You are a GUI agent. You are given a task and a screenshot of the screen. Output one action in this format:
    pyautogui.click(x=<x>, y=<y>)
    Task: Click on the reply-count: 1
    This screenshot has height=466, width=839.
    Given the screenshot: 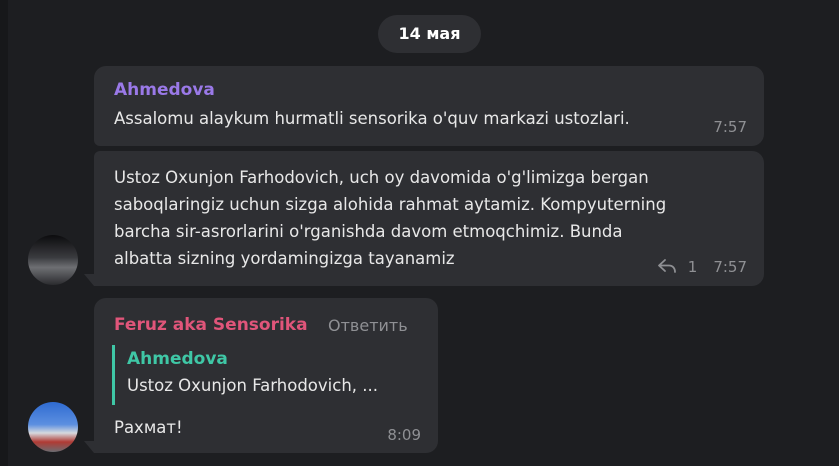 What is the action you would take?
    pyautogui.click(x=692, y=267)
    